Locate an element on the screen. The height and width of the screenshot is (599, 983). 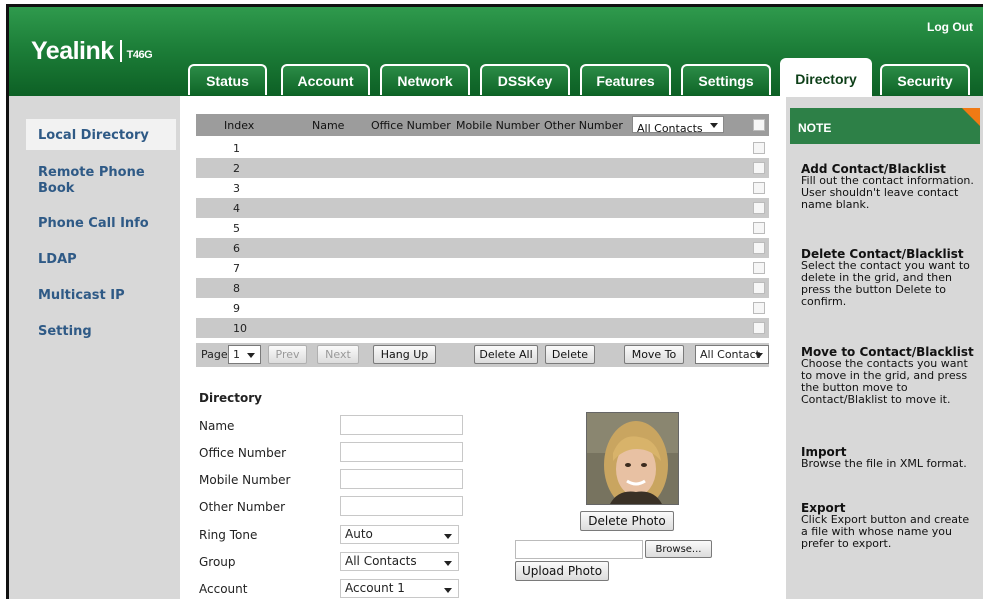
account-select: Account 1 is located at coordinates (399, 588).